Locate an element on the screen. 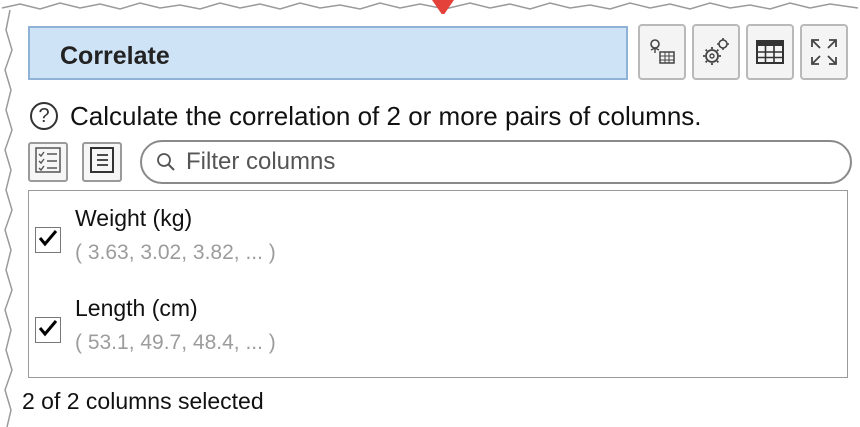  table-icon is located at coordinates (770, 52).